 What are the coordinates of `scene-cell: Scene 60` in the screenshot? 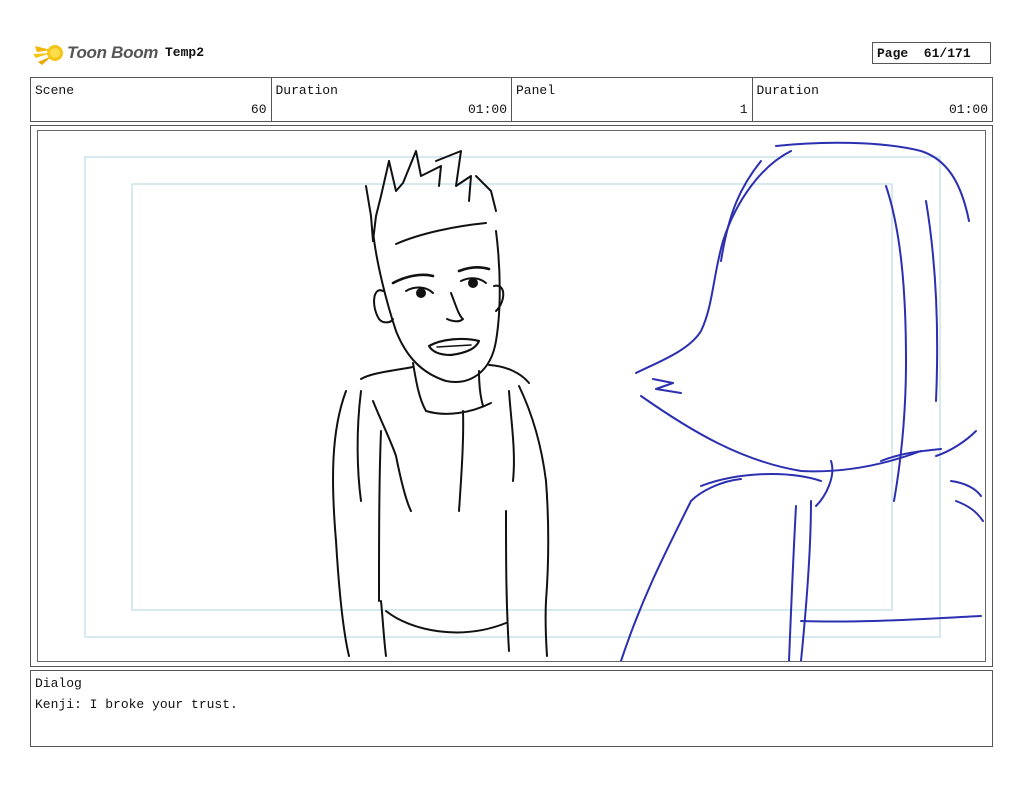 It's located at (151, 99).